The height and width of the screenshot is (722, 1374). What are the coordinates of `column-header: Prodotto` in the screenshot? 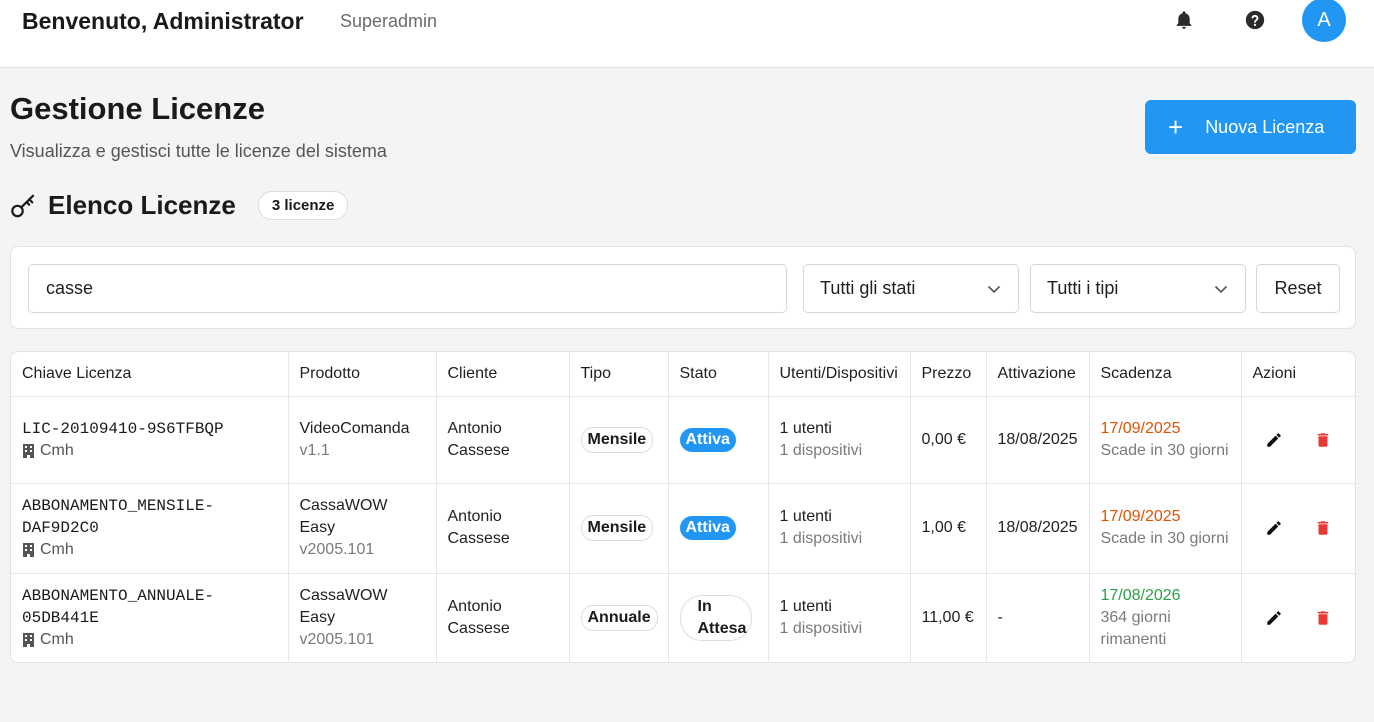 It's located at (362, 374).